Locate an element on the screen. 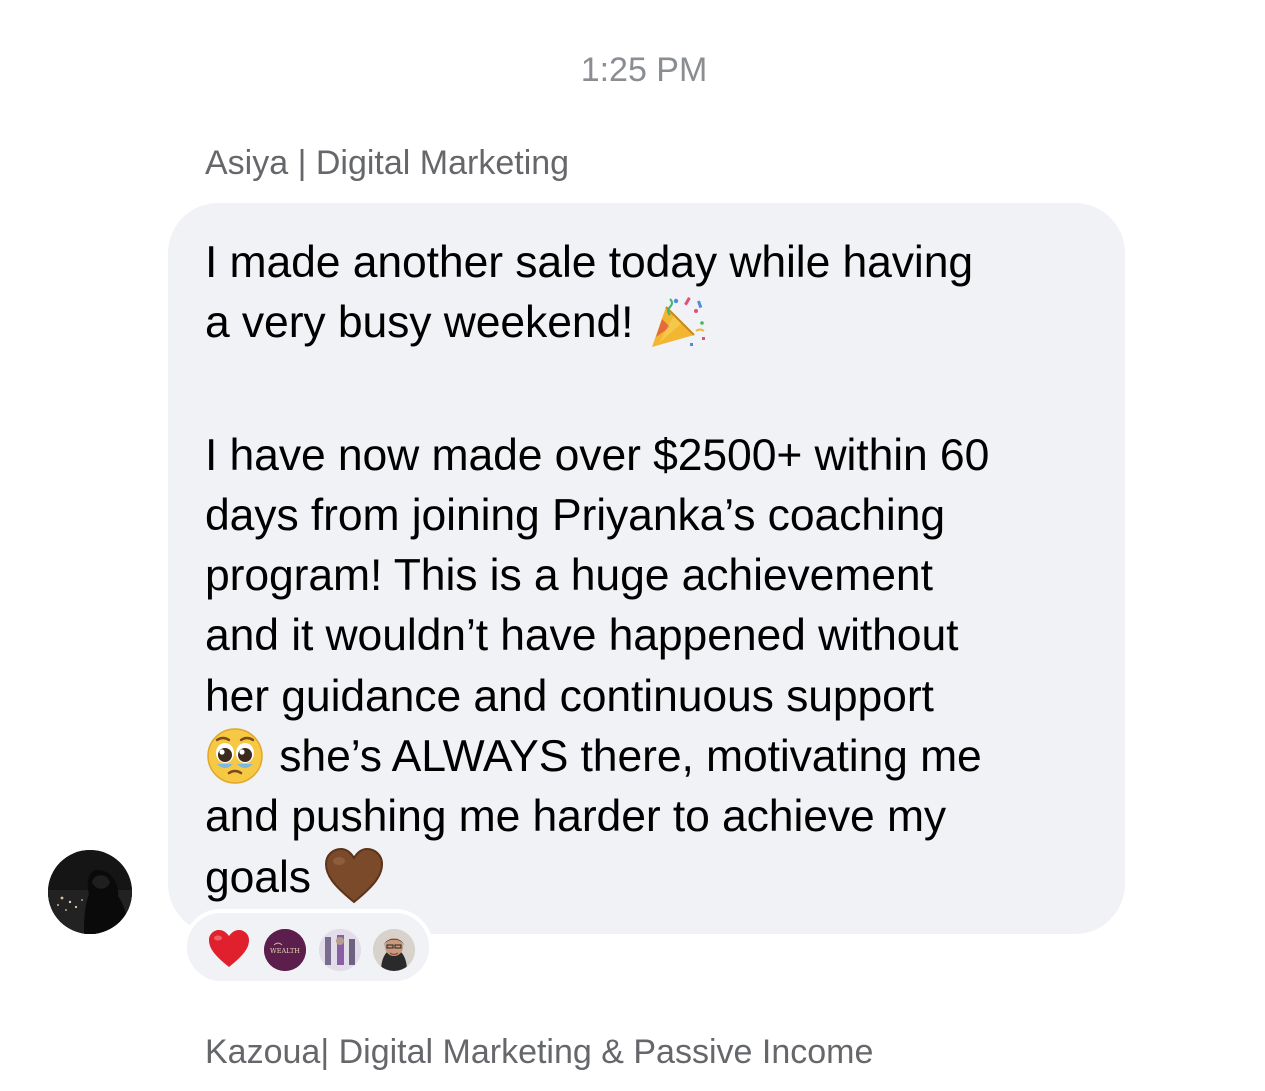 This screenshot has width=1265, height=1091. message-line: program! This is a huge achievement is located at coordinates (569, 576).